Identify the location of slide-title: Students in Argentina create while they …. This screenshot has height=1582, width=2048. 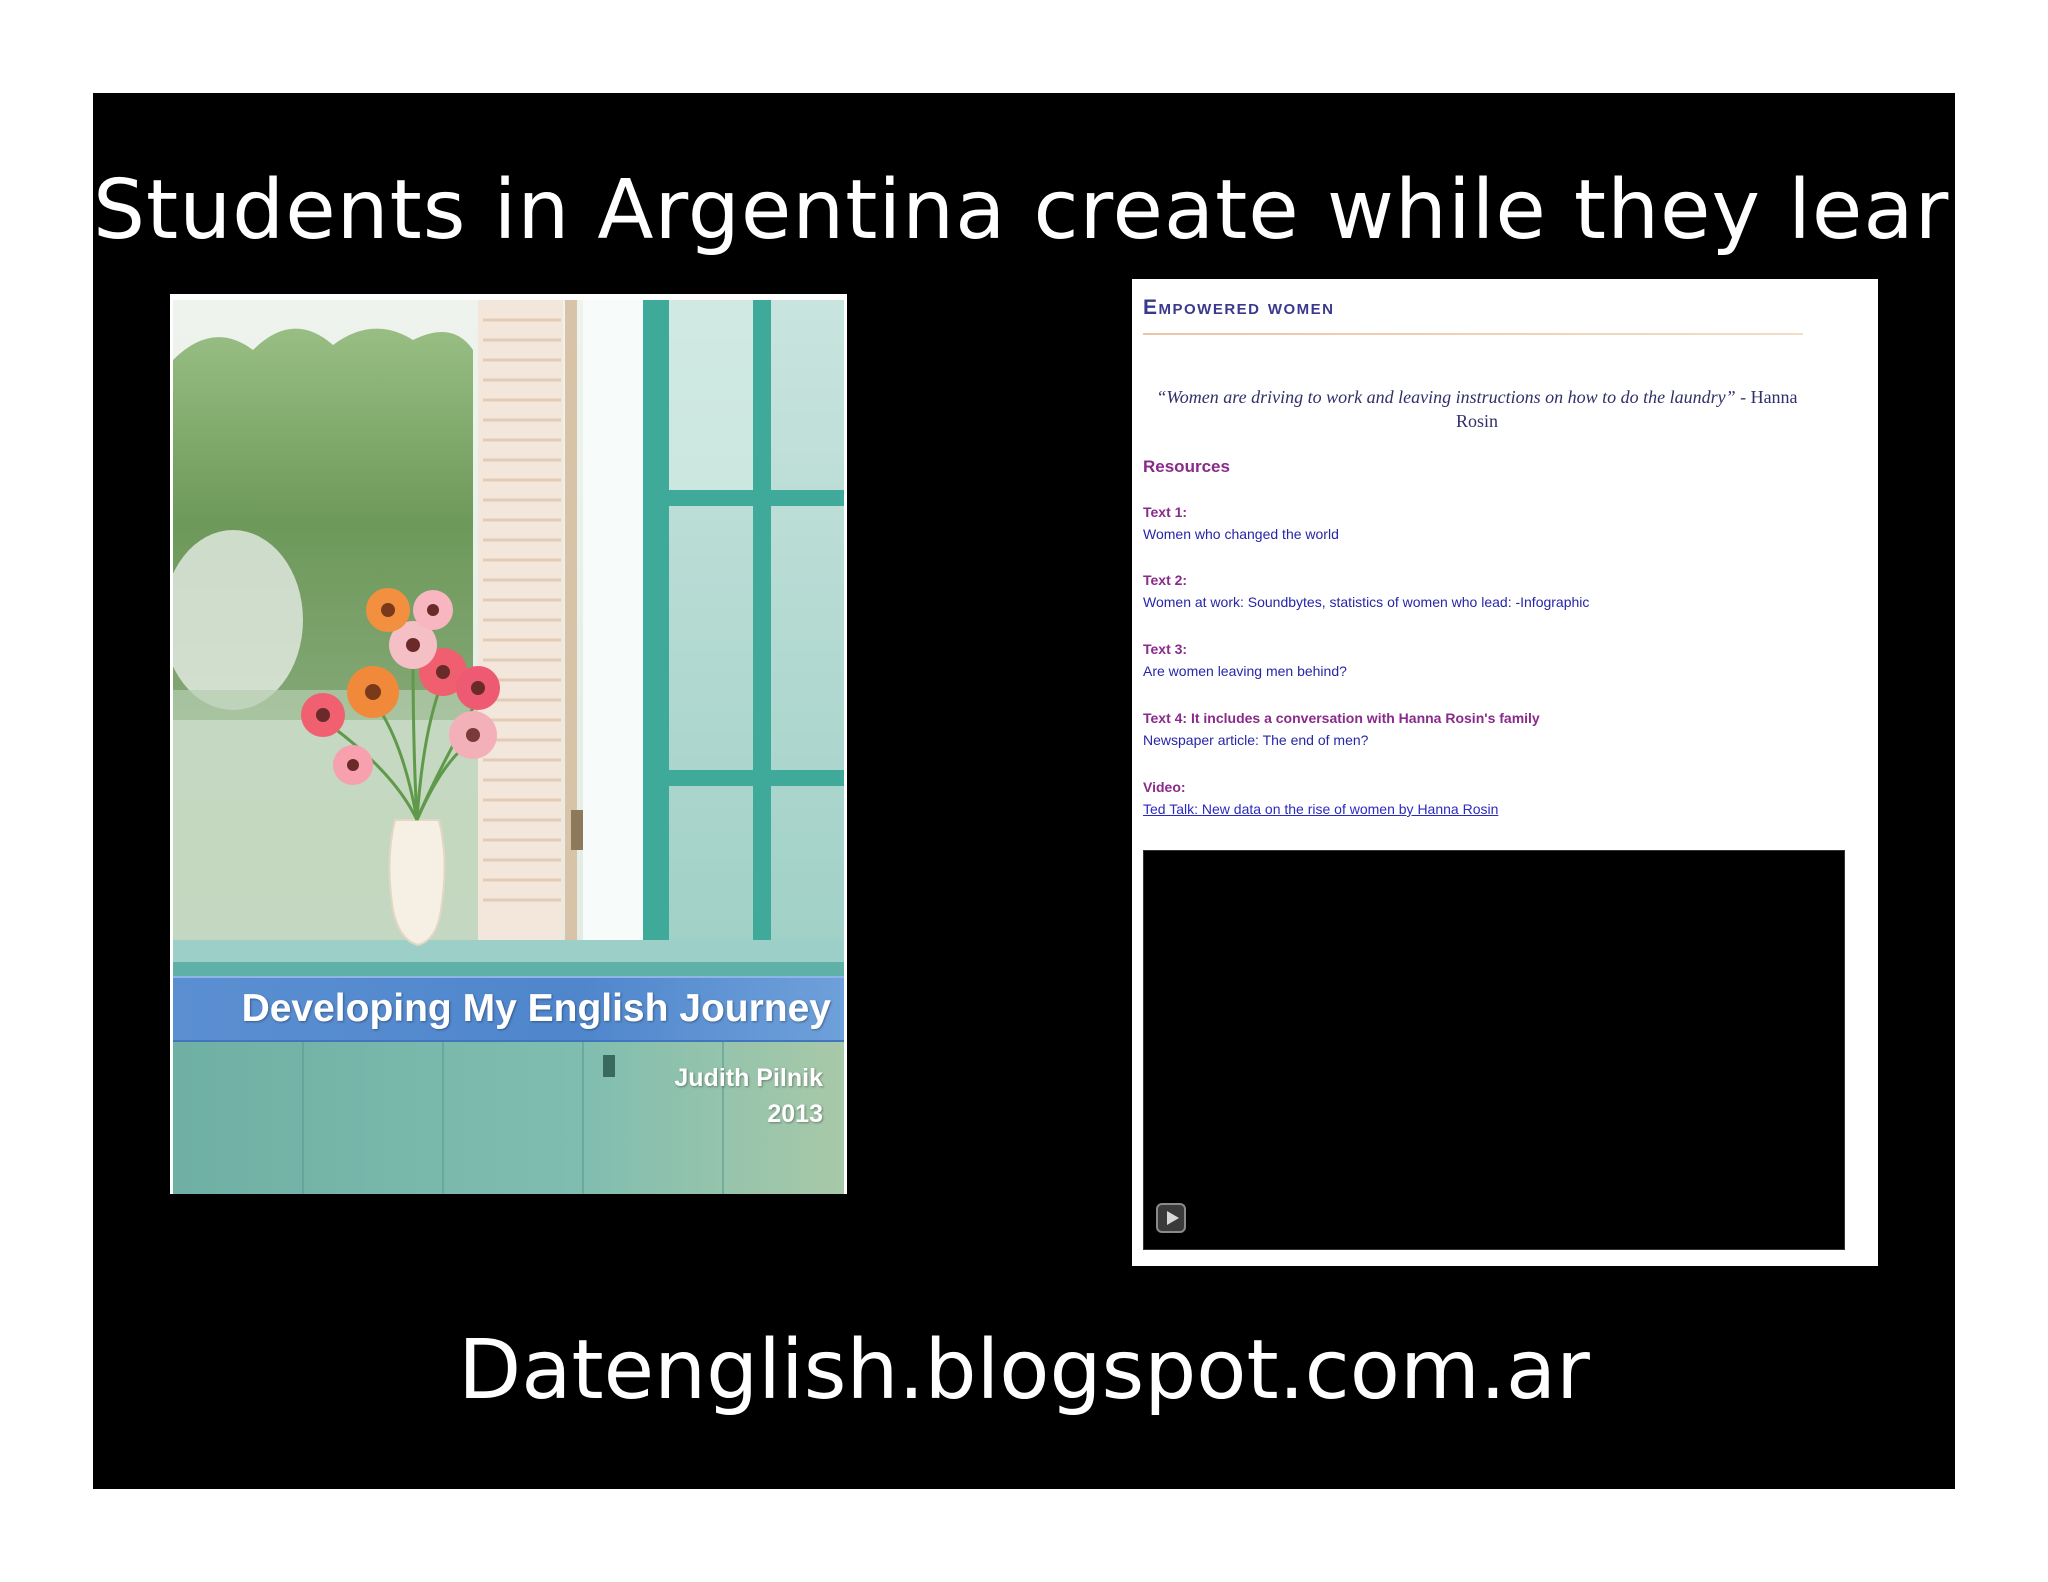
(1047, 210).